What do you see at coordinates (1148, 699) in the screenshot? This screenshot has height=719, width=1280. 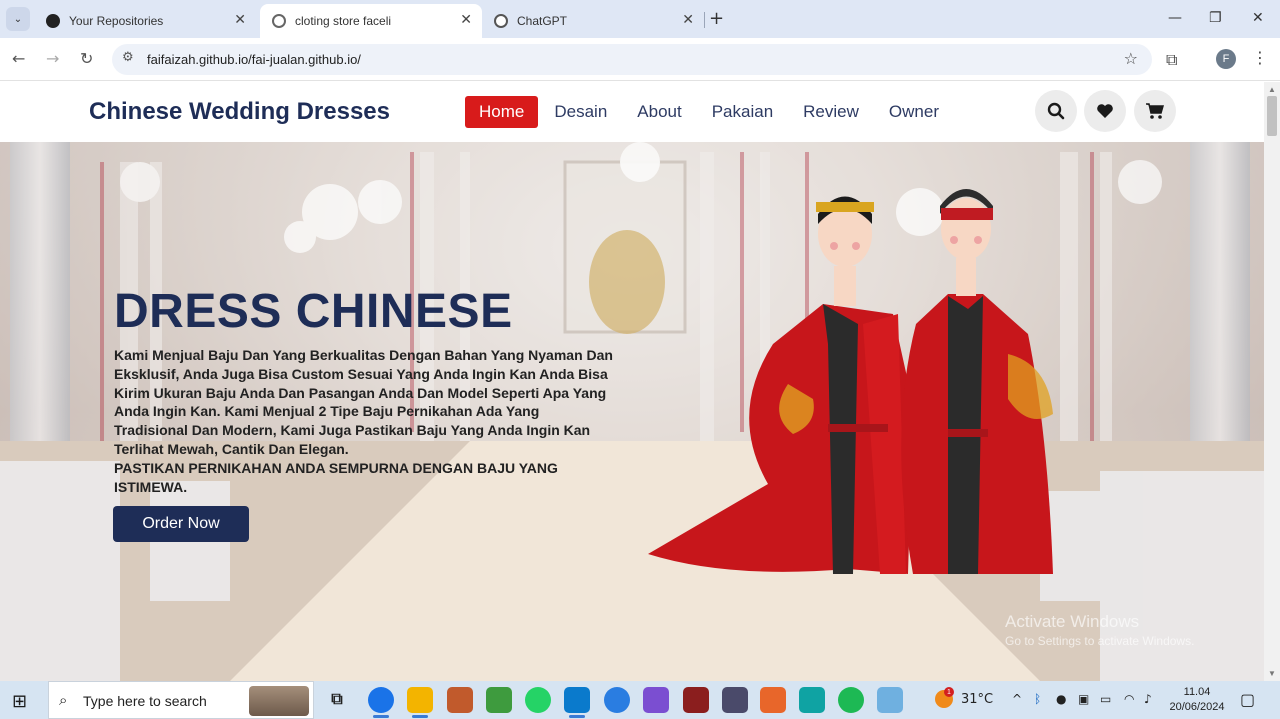 I see `speaker-icon: ♪` at bounding box center [1148, 699].